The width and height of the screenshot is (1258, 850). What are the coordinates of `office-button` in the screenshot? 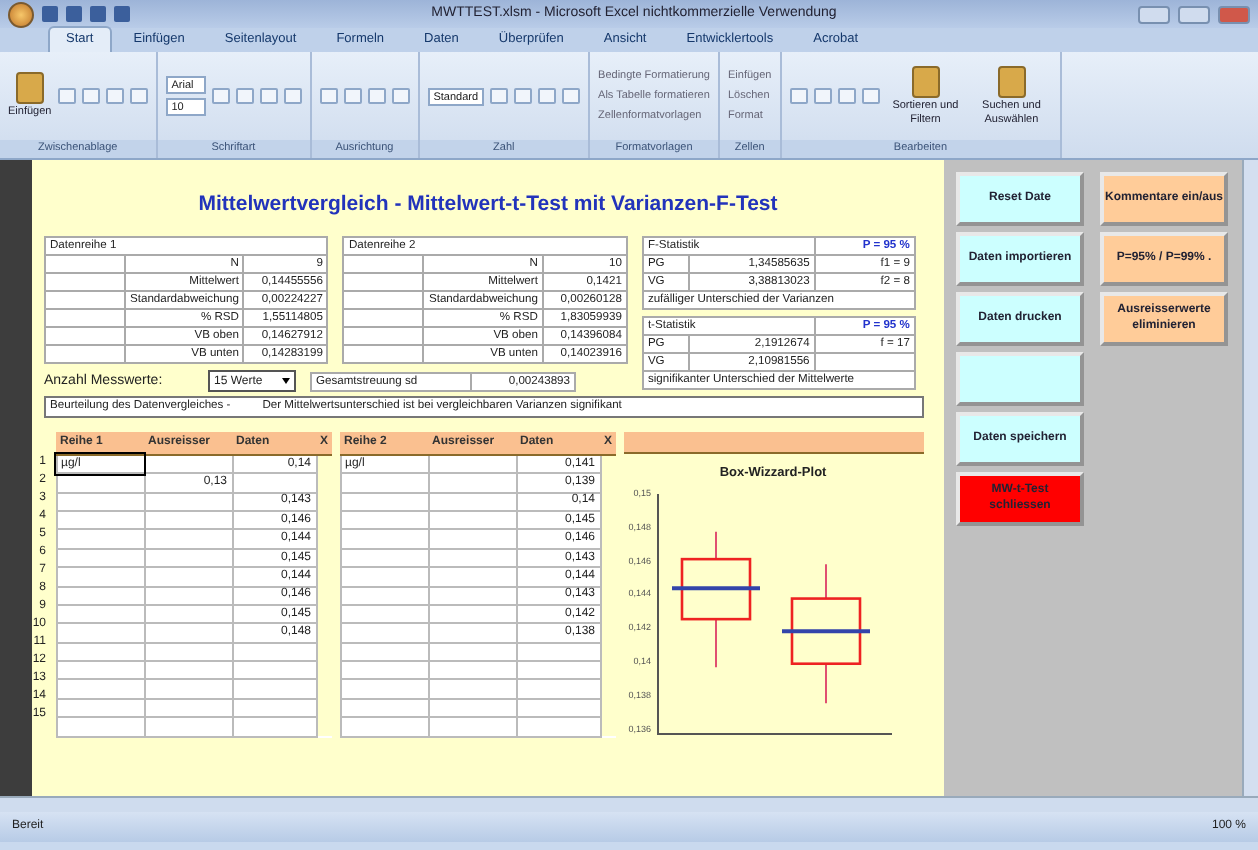 It's located at (21, 14).